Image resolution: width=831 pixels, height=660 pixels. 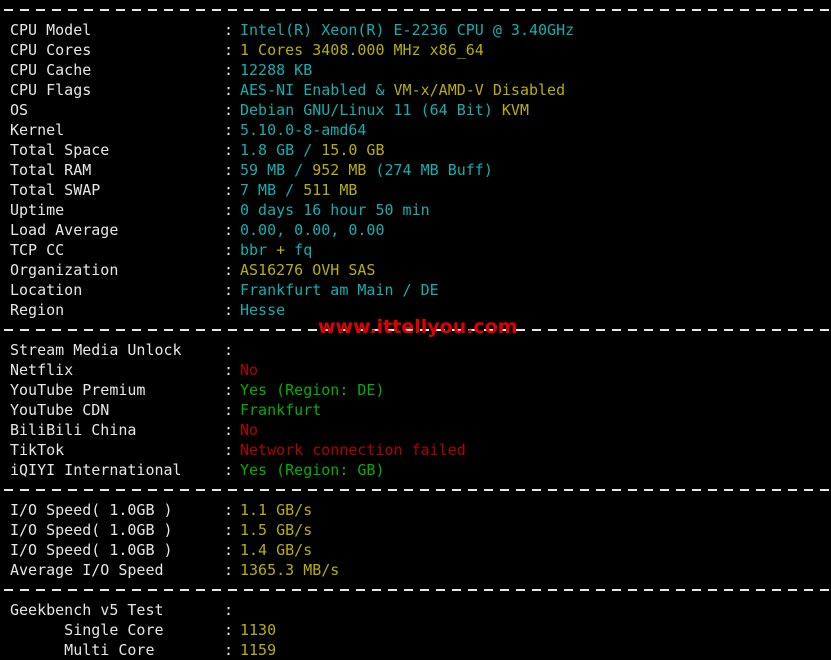 I want to click on info-row-value: 15.0 GB, so click(x=353, y=150).